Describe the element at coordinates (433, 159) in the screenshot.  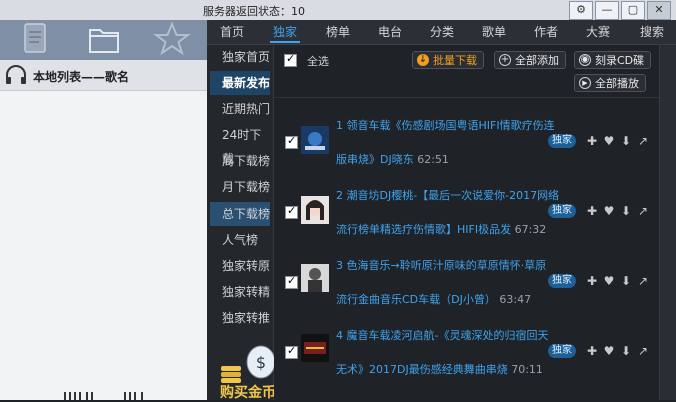
I see `song-duration: 62:51` at that location.